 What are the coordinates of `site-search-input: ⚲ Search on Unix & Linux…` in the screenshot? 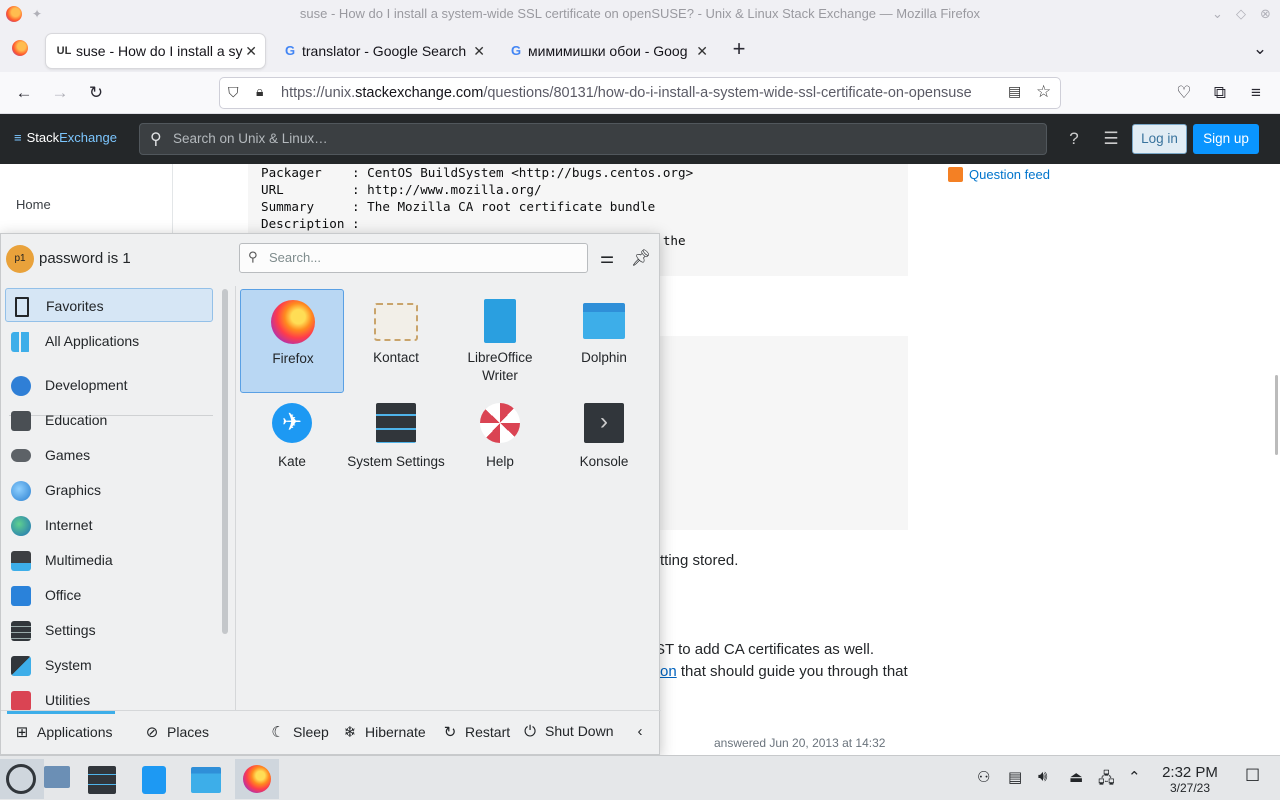 It's located at (593, 139).